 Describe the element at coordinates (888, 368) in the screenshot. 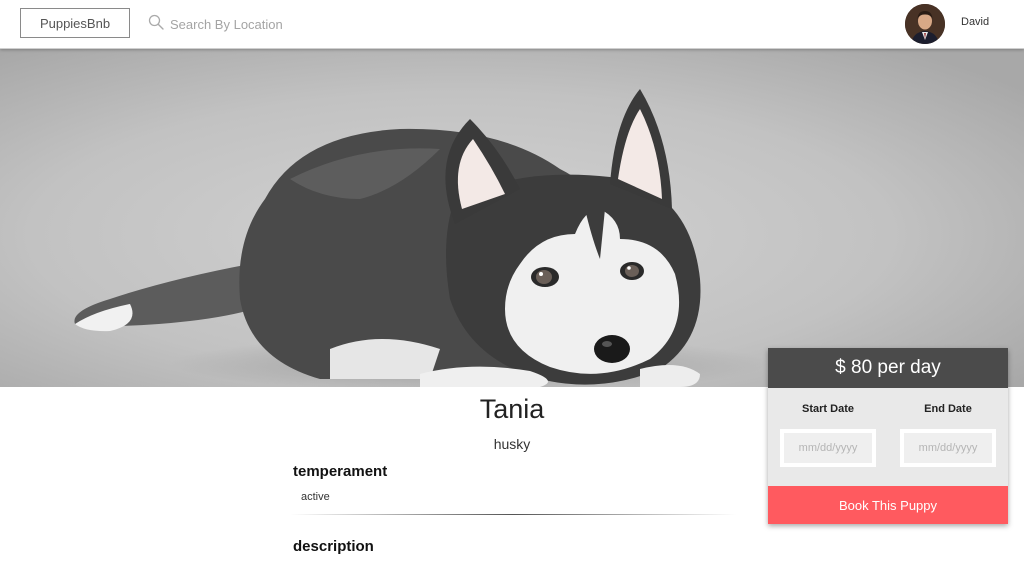

I see `price-per-day: $ 80 per day` at that location.